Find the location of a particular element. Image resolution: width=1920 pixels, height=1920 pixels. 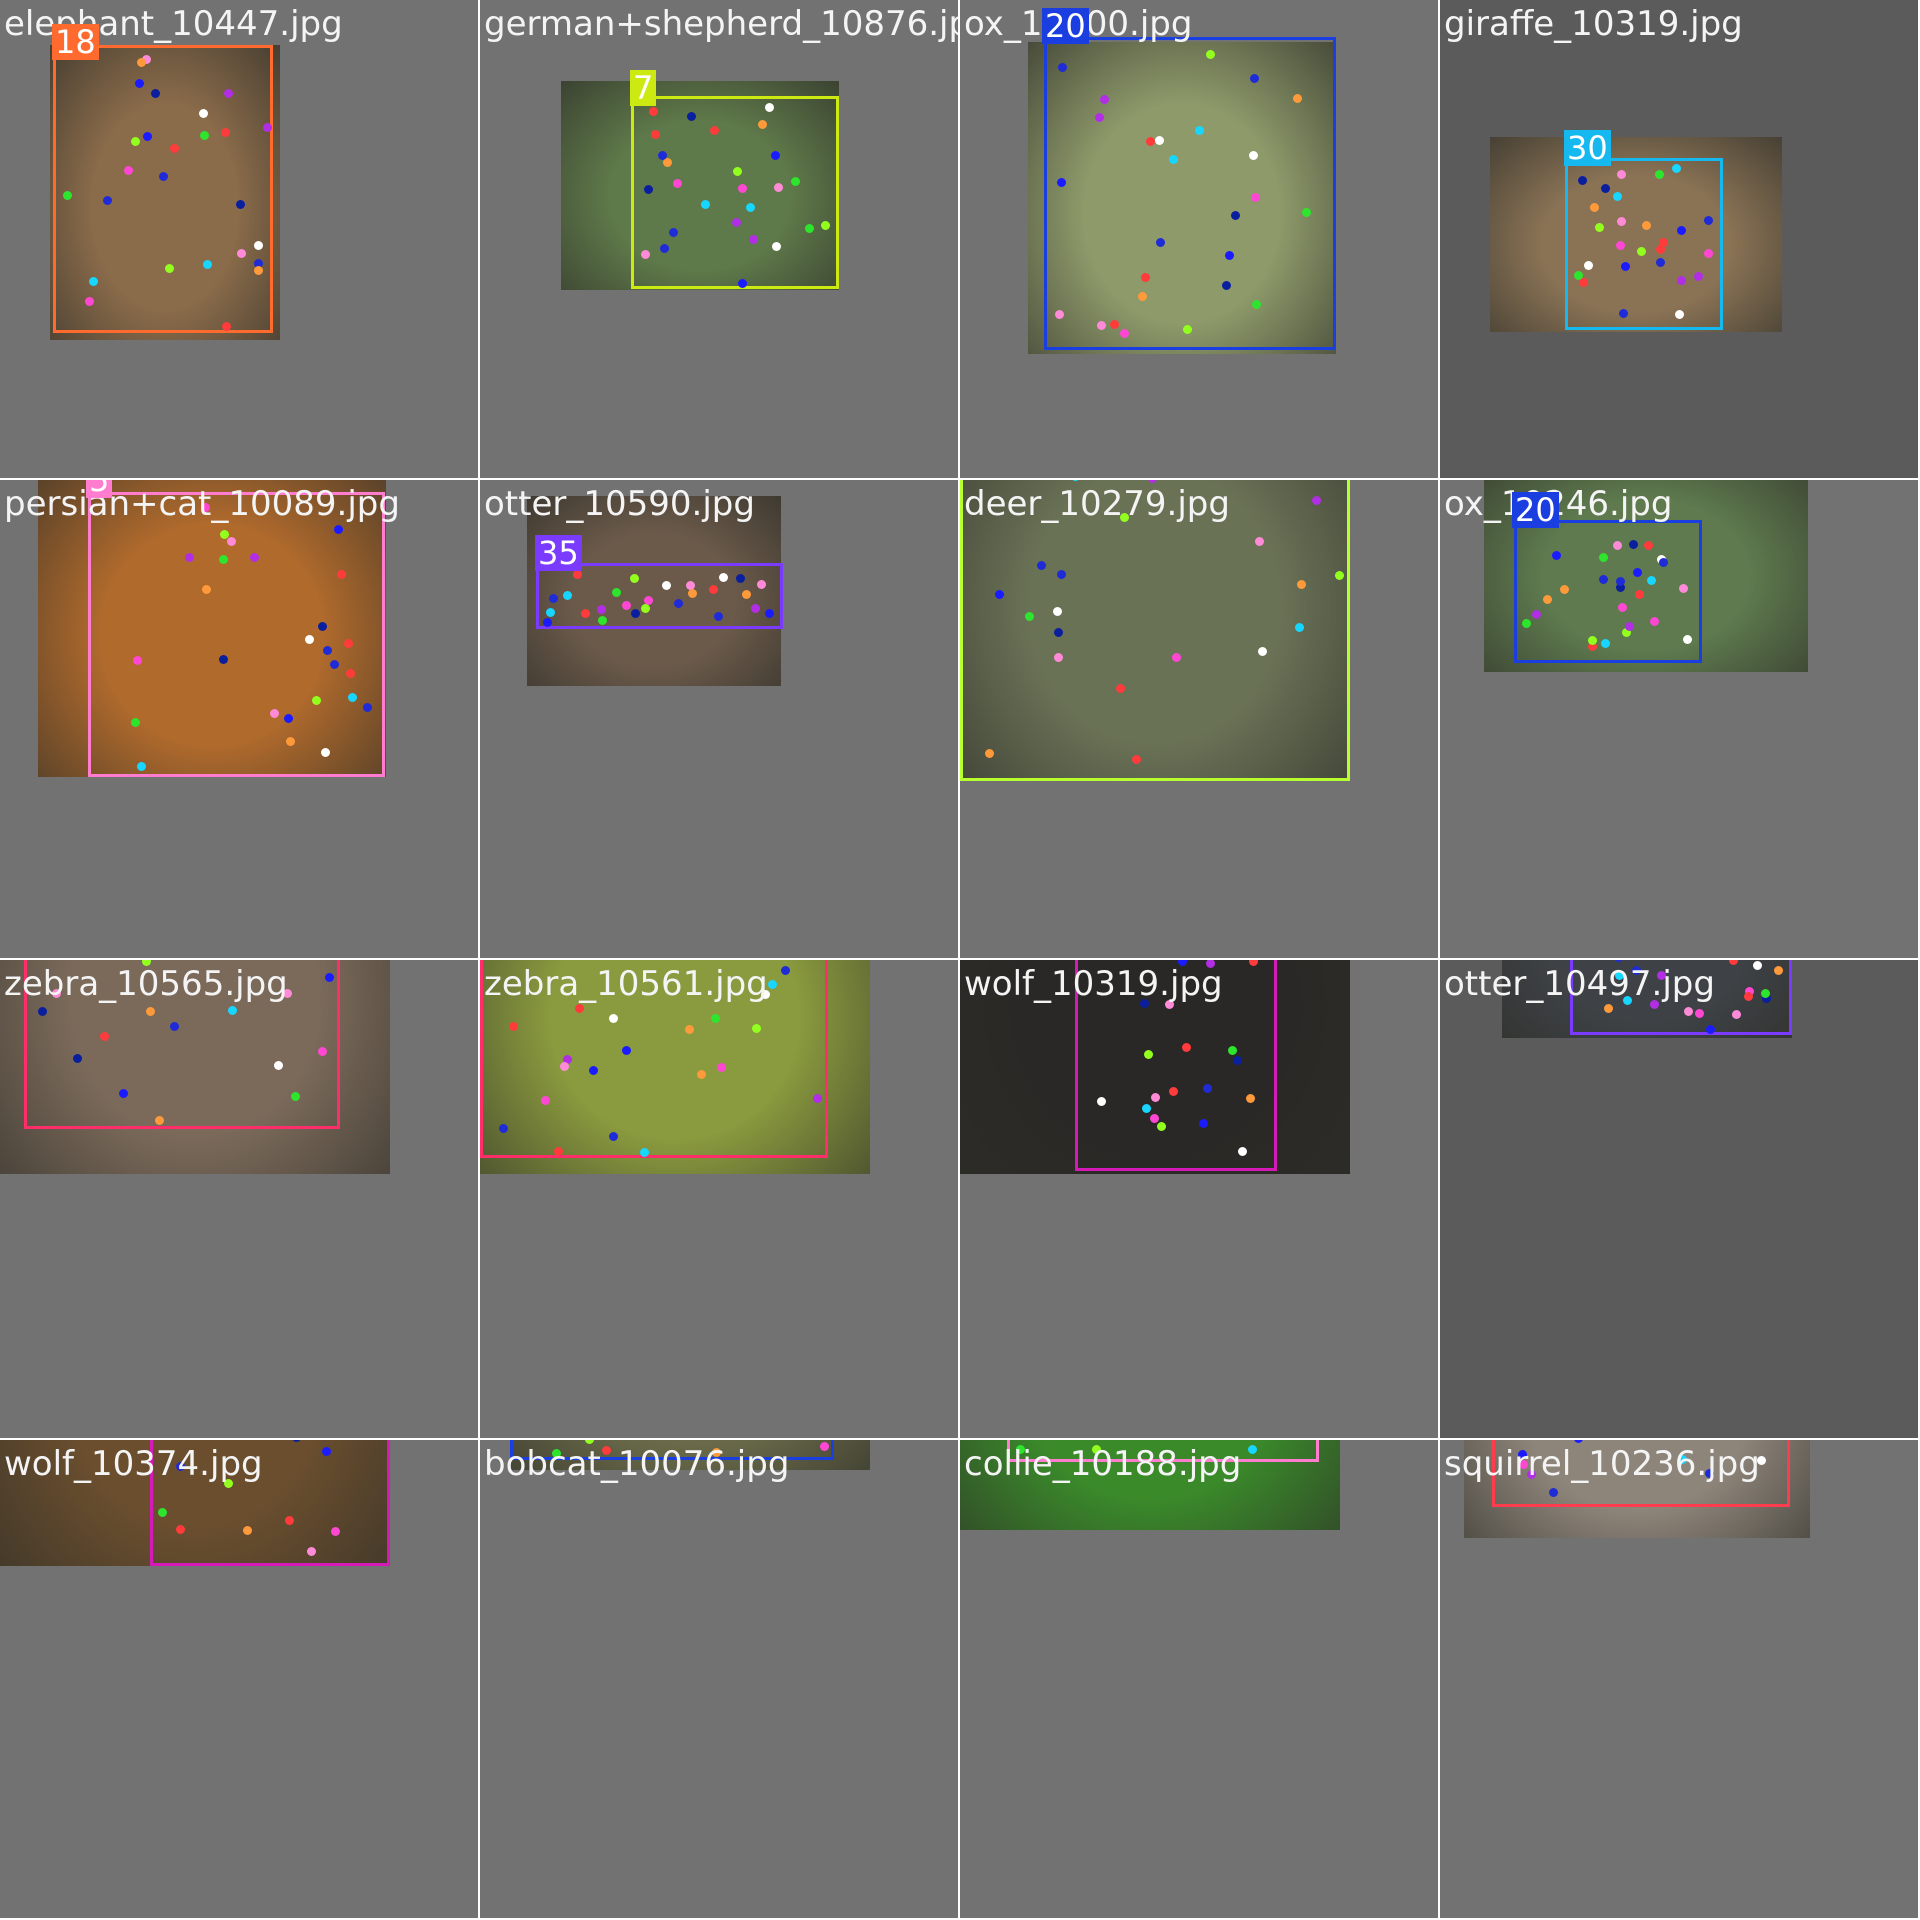

tile-otter-10590-jpg: otter_10590.jpg 35 is located at coordinates (720, 720).